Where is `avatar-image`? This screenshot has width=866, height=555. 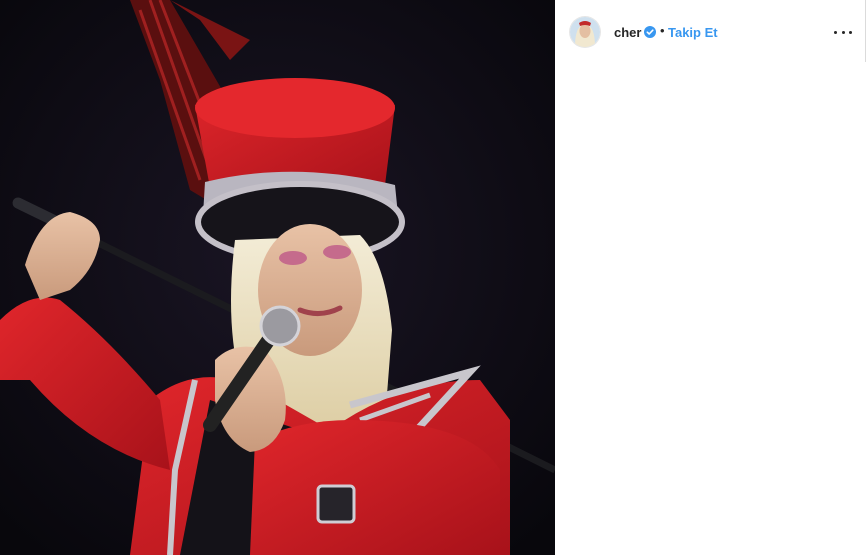 avatar-image is located at coordinates (585, 32).